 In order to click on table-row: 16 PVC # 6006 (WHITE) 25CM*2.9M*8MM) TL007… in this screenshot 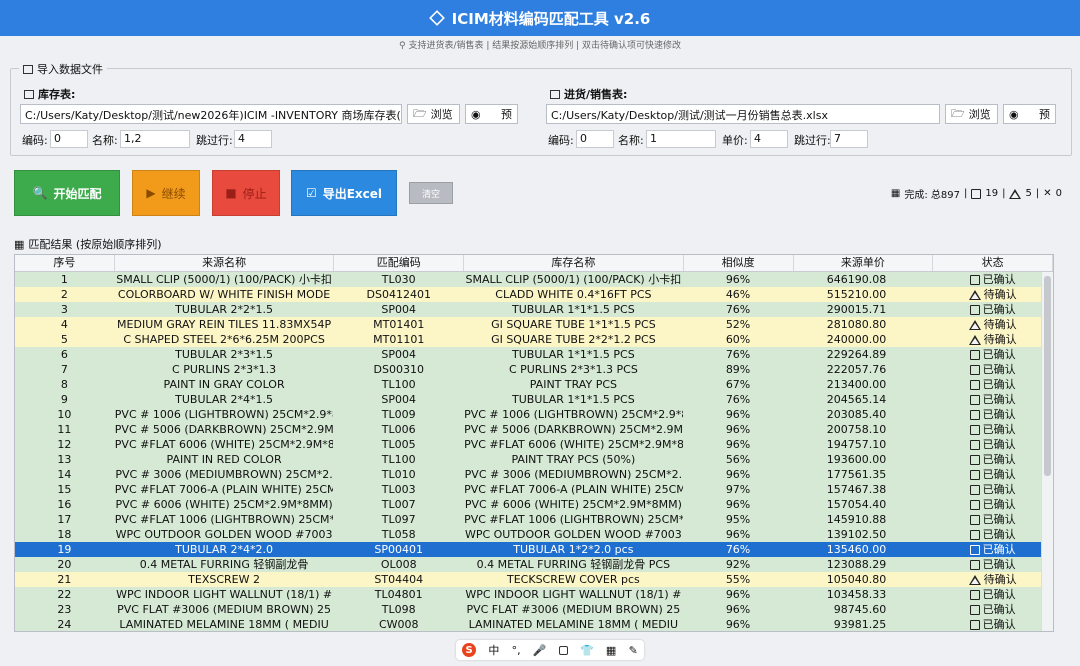, I will do `click(534, 504)`.